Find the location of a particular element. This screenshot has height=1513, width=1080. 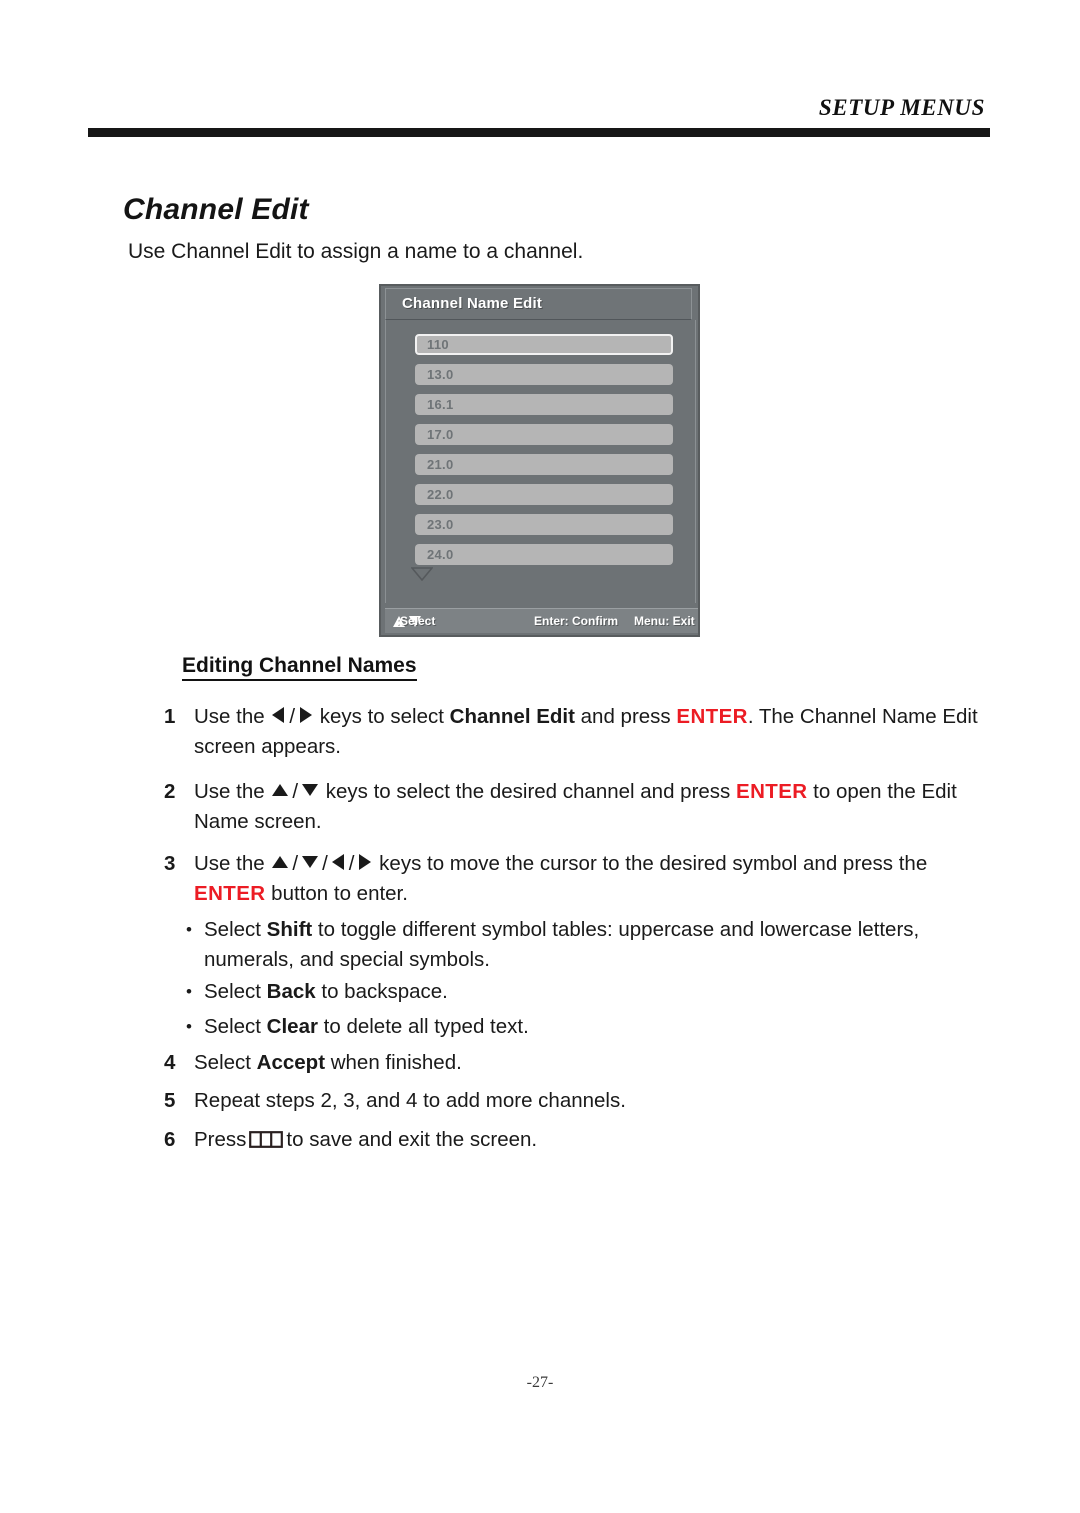

osd-footer-bar: :Select Enter: Confirm Menu: Exit is located at coordinates (541, 620).